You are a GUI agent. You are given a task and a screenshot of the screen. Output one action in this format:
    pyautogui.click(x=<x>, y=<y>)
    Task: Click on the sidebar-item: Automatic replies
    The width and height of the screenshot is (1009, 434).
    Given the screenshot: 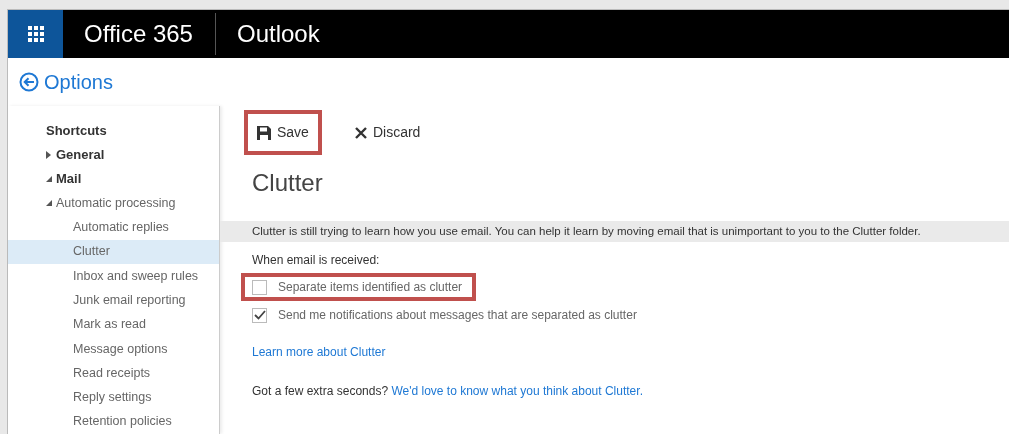 What is the action you would take?
    pyautogui.click(x=113, y=227)
    